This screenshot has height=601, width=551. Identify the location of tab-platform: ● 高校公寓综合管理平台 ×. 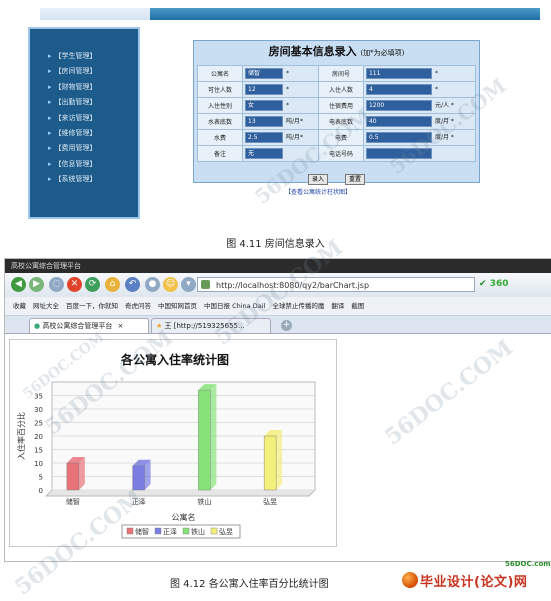
(89, 325).